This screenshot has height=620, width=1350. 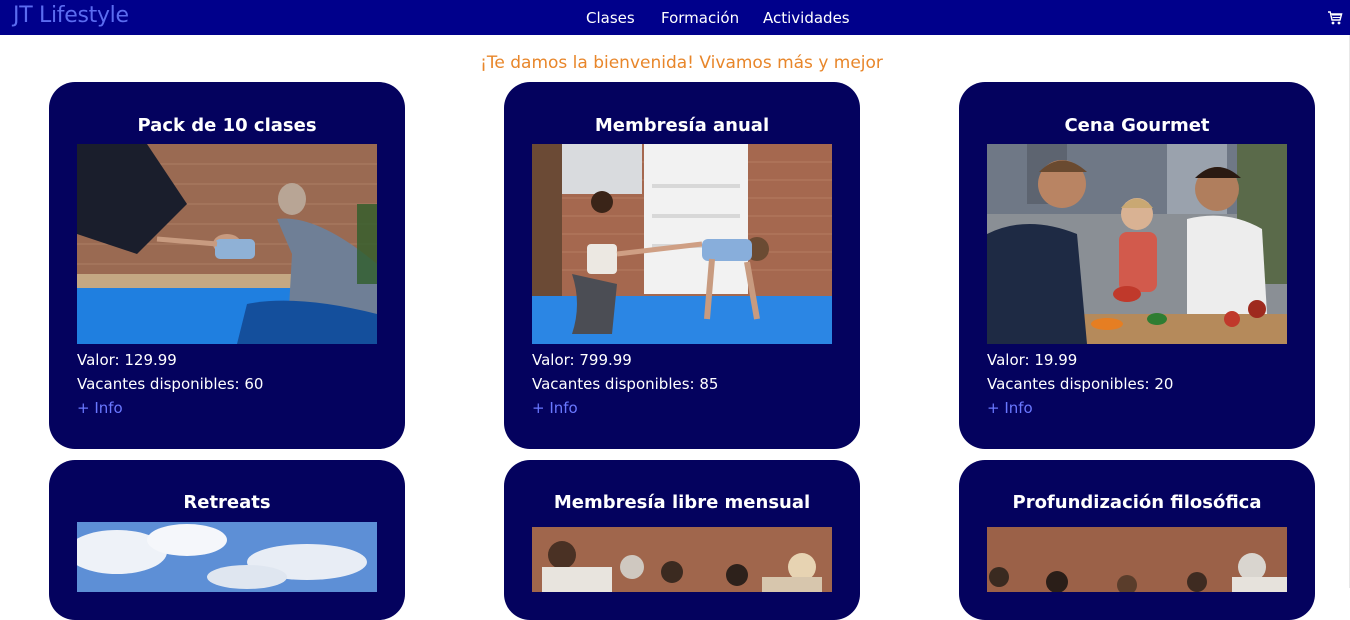 What do you see at coordinates (582, 360) in the screenshot?
I see `card-price: Valor: 799.99` at bounding box center [582, 360].